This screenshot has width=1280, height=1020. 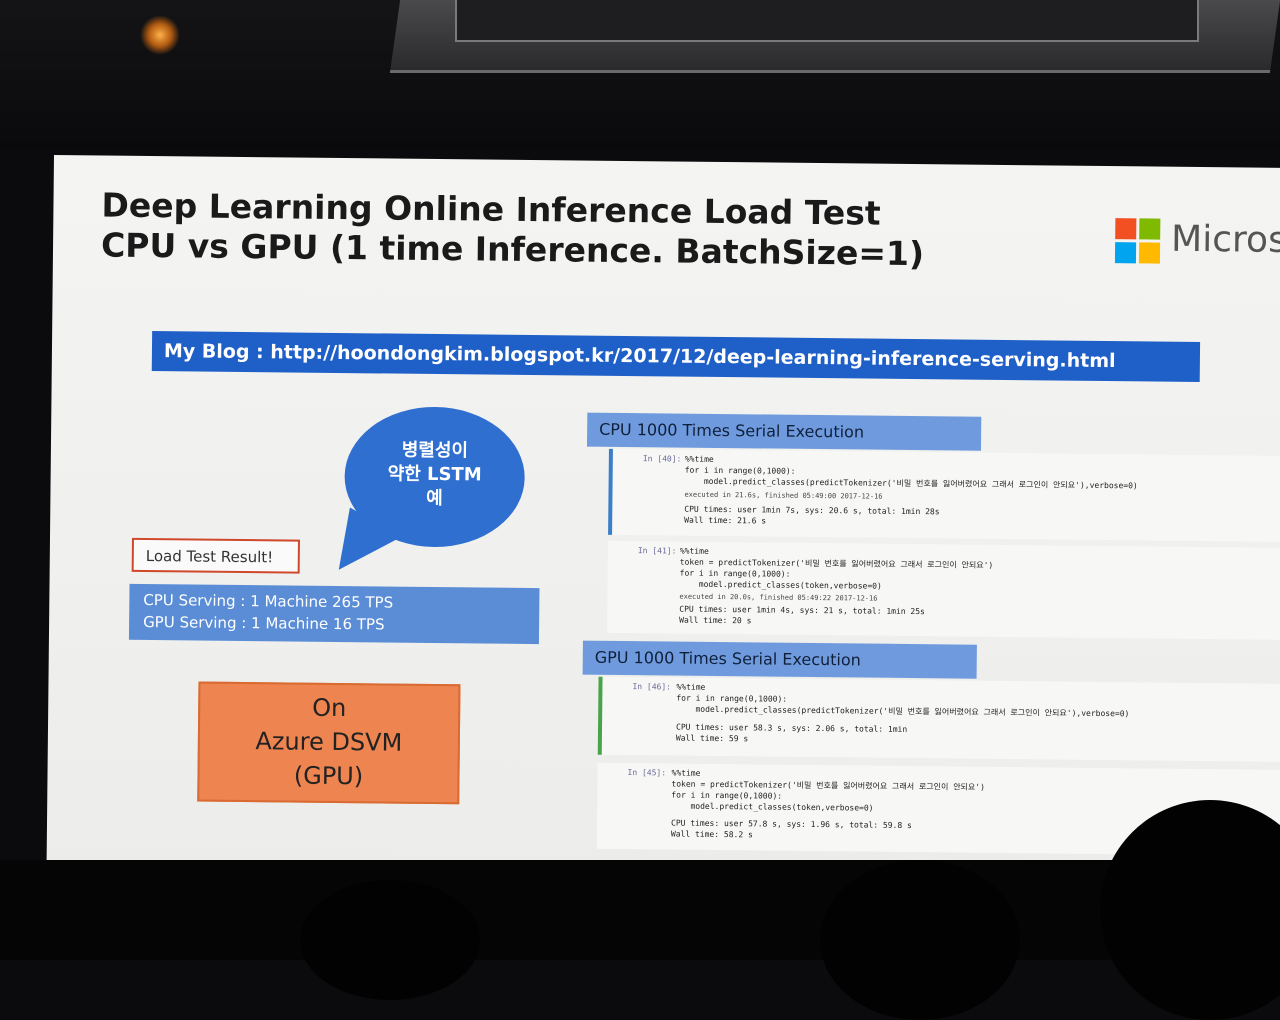 I want to click on azure-line: On, so click(x=329, y=708).